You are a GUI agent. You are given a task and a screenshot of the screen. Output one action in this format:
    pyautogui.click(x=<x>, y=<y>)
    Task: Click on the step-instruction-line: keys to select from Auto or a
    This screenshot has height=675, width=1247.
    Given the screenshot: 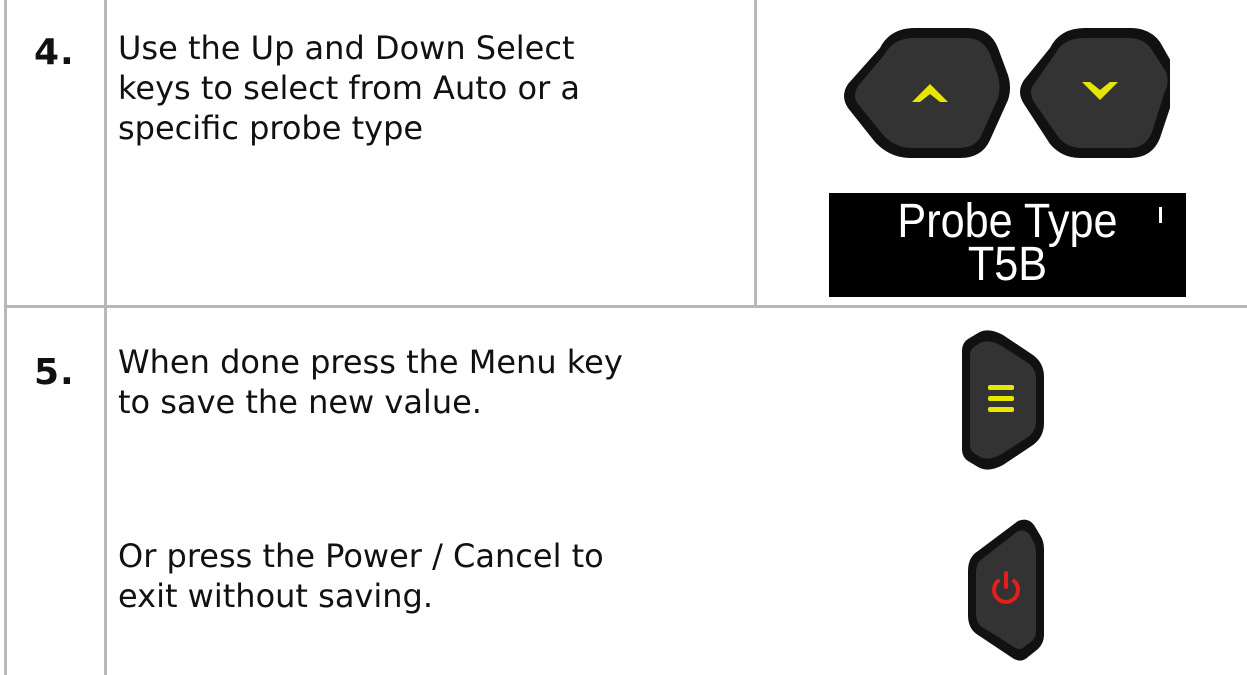 What is the action you would take?
    pyautogui.click(x=349, y=88)
    